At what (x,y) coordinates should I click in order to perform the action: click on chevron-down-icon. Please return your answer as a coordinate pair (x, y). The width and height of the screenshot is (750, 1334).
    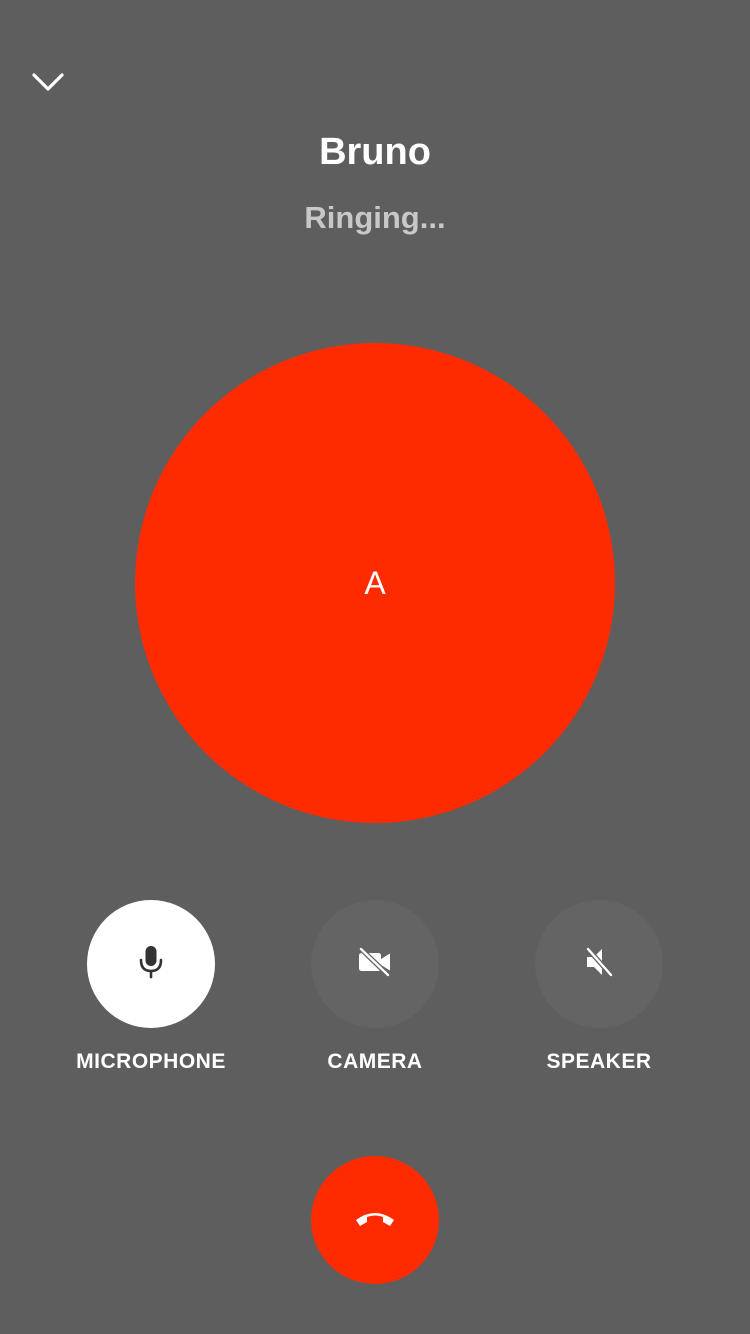
    Looking at the image, I should click on (48, 84).